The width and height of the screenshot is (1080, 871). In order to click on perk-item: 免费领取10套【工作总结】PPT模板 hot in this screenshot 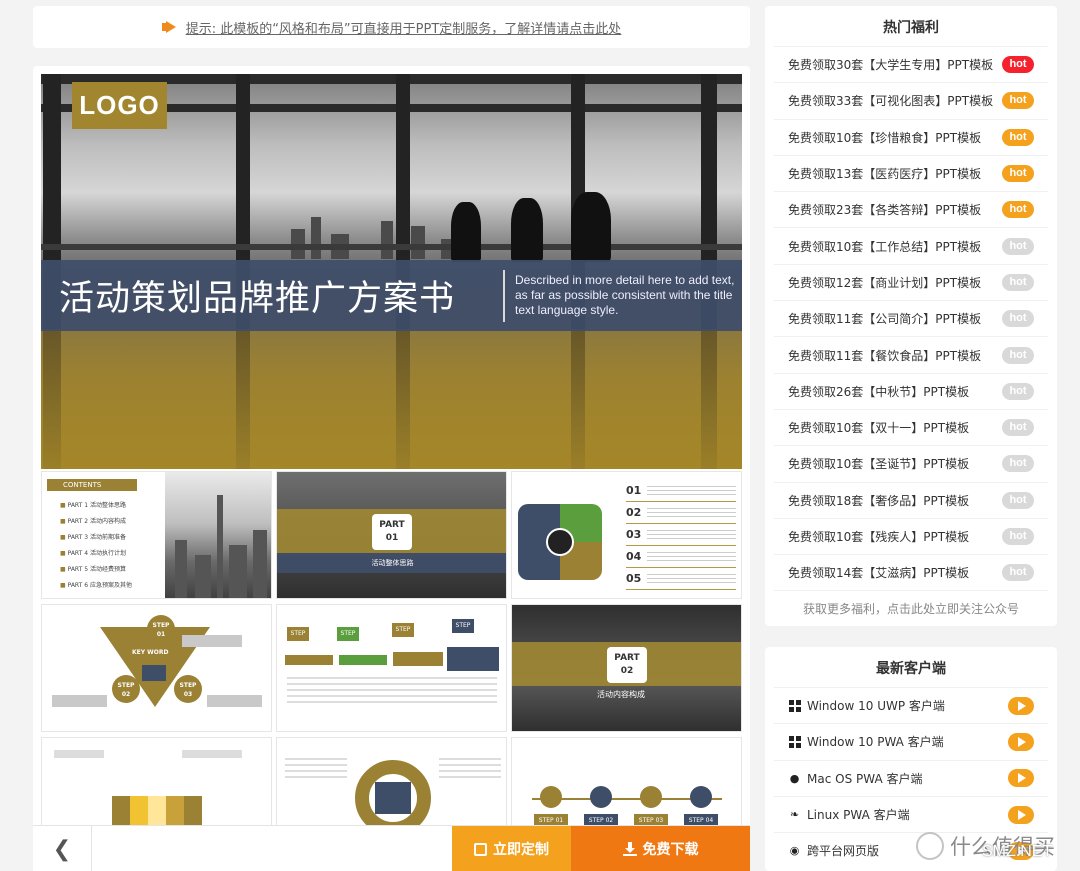, I will do `click(911, 245)`.